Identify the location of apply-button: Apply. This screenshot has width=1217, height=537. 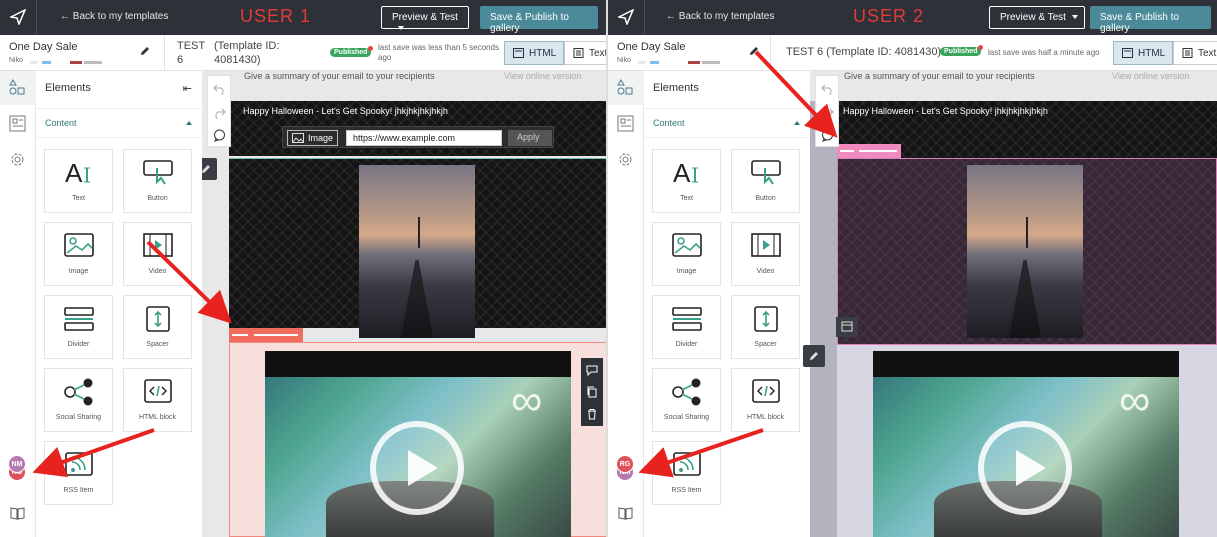
(530, 138).